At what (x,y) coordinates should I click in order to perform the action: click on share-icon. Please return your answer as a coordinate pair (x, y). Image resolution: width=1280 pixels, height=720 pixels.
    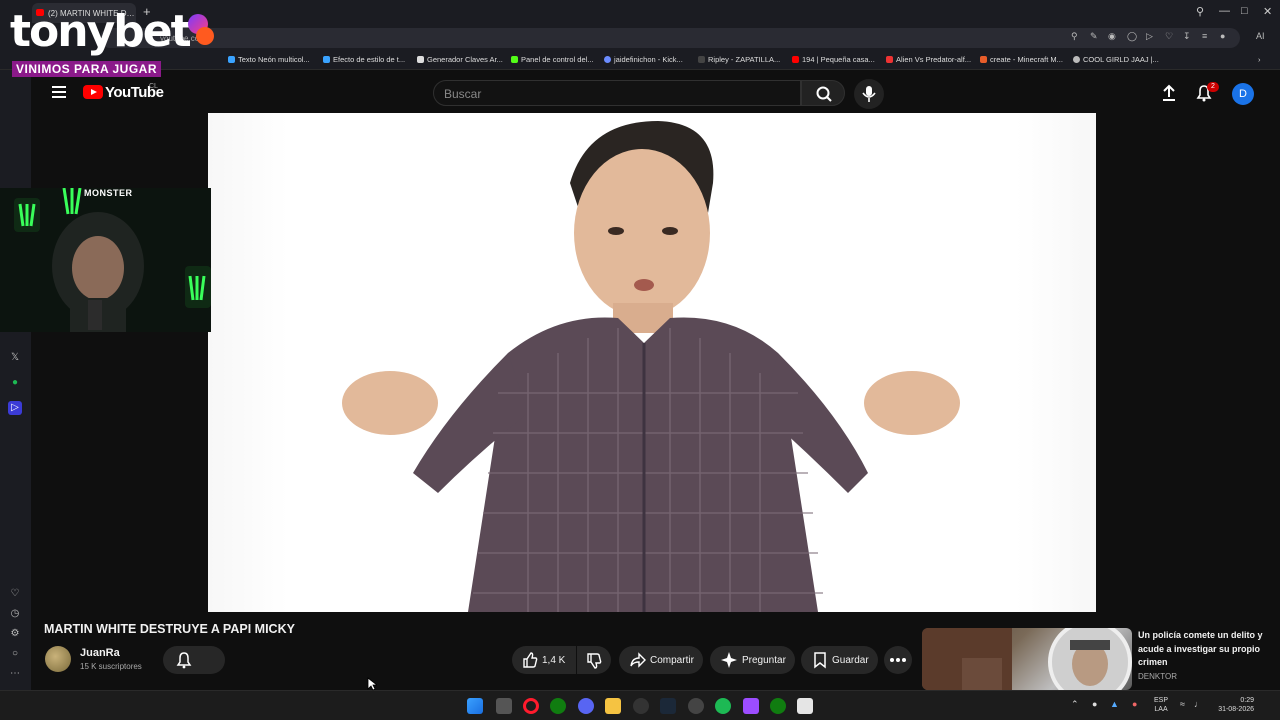
    Looking at the image, I should click on (638, 660).